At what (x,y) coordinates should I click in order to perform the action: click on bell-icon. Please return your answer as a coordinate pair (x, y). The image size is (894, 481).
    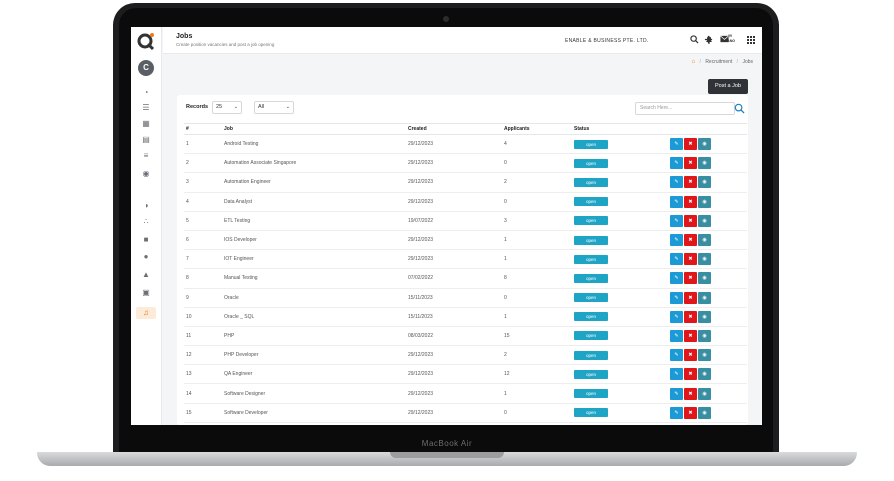
    Looking at the image, I should click on (709, 40).